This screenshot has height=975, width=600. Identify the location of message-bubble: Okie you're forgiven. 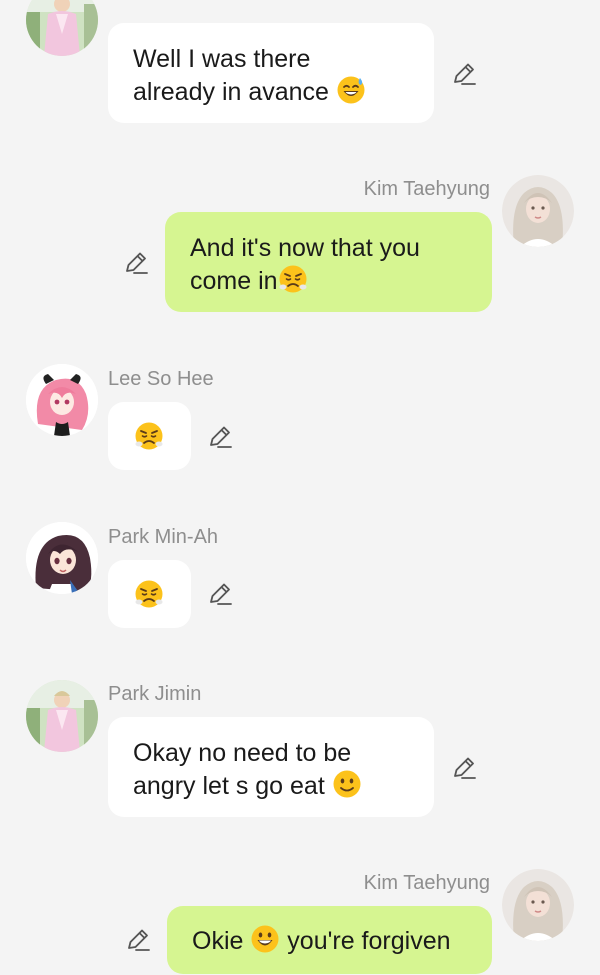
(329, 940).